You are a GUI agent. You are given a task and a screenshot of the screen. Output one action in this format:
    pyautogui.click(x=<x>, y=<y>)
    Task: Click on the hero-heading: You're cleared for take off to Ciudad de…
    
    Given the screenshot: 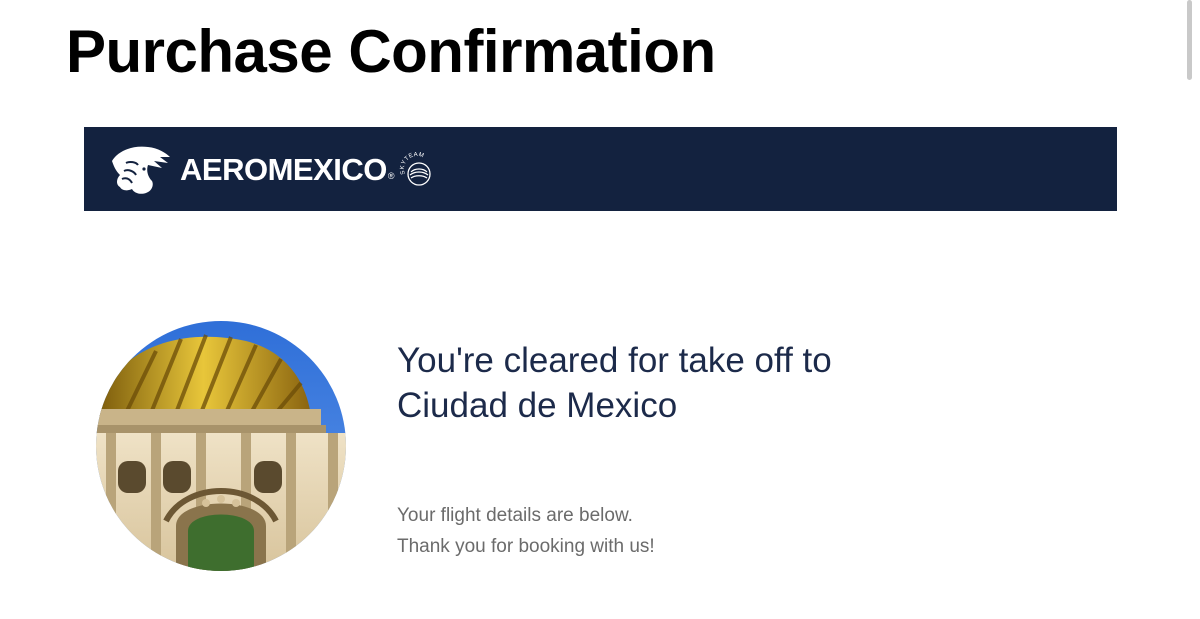 What is the action you would take?
    pyautogui.click(x=697, y=383)
    